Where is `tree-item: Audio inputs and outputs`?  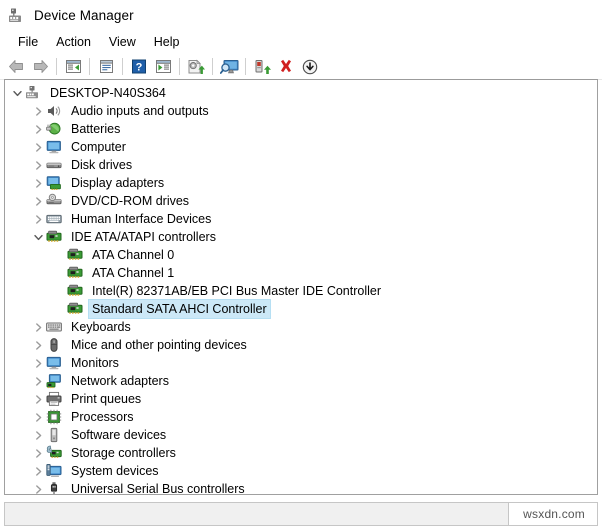 tree-item: Audio inputs and outputs is located at coordinates (301, 111).